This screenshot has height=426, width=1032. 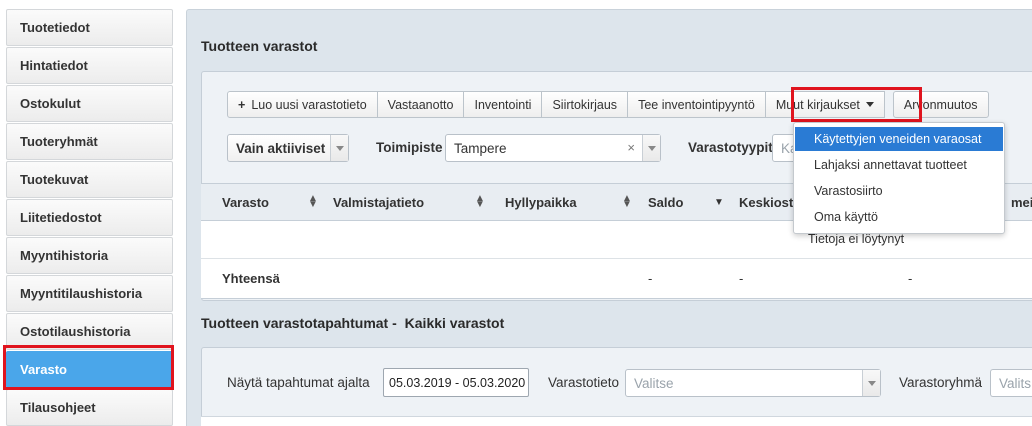 I want to click on dropdown-item-stock-transfer: Varastosiirto, so click(x=899, y=191).